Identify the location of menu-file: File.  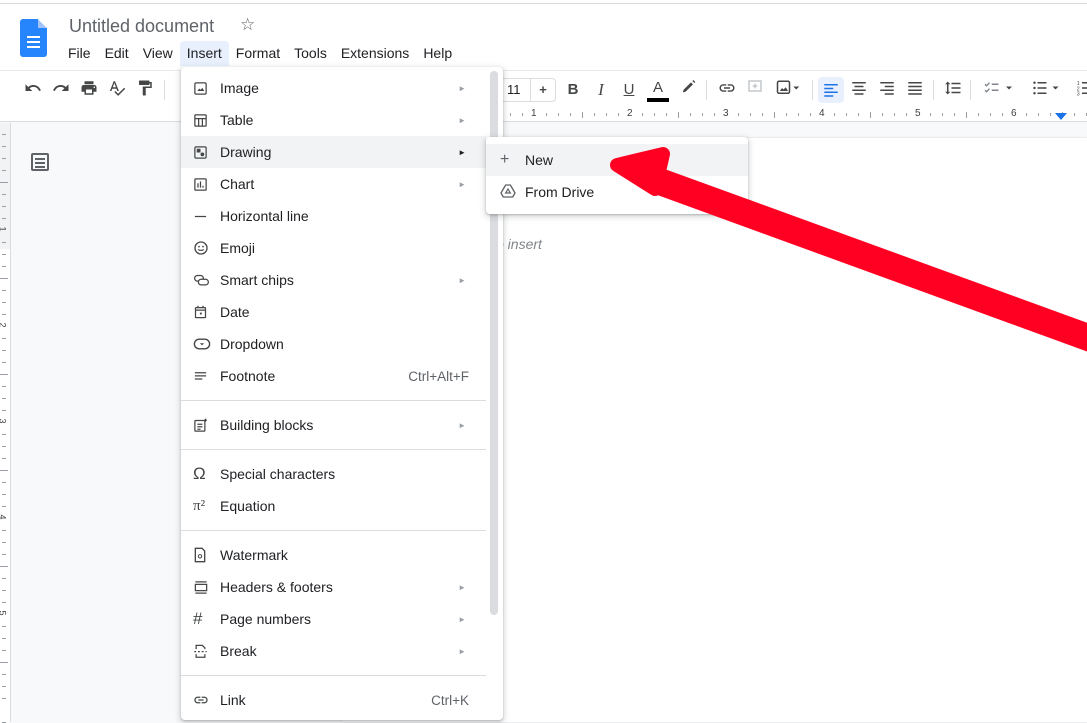
(79, 53).